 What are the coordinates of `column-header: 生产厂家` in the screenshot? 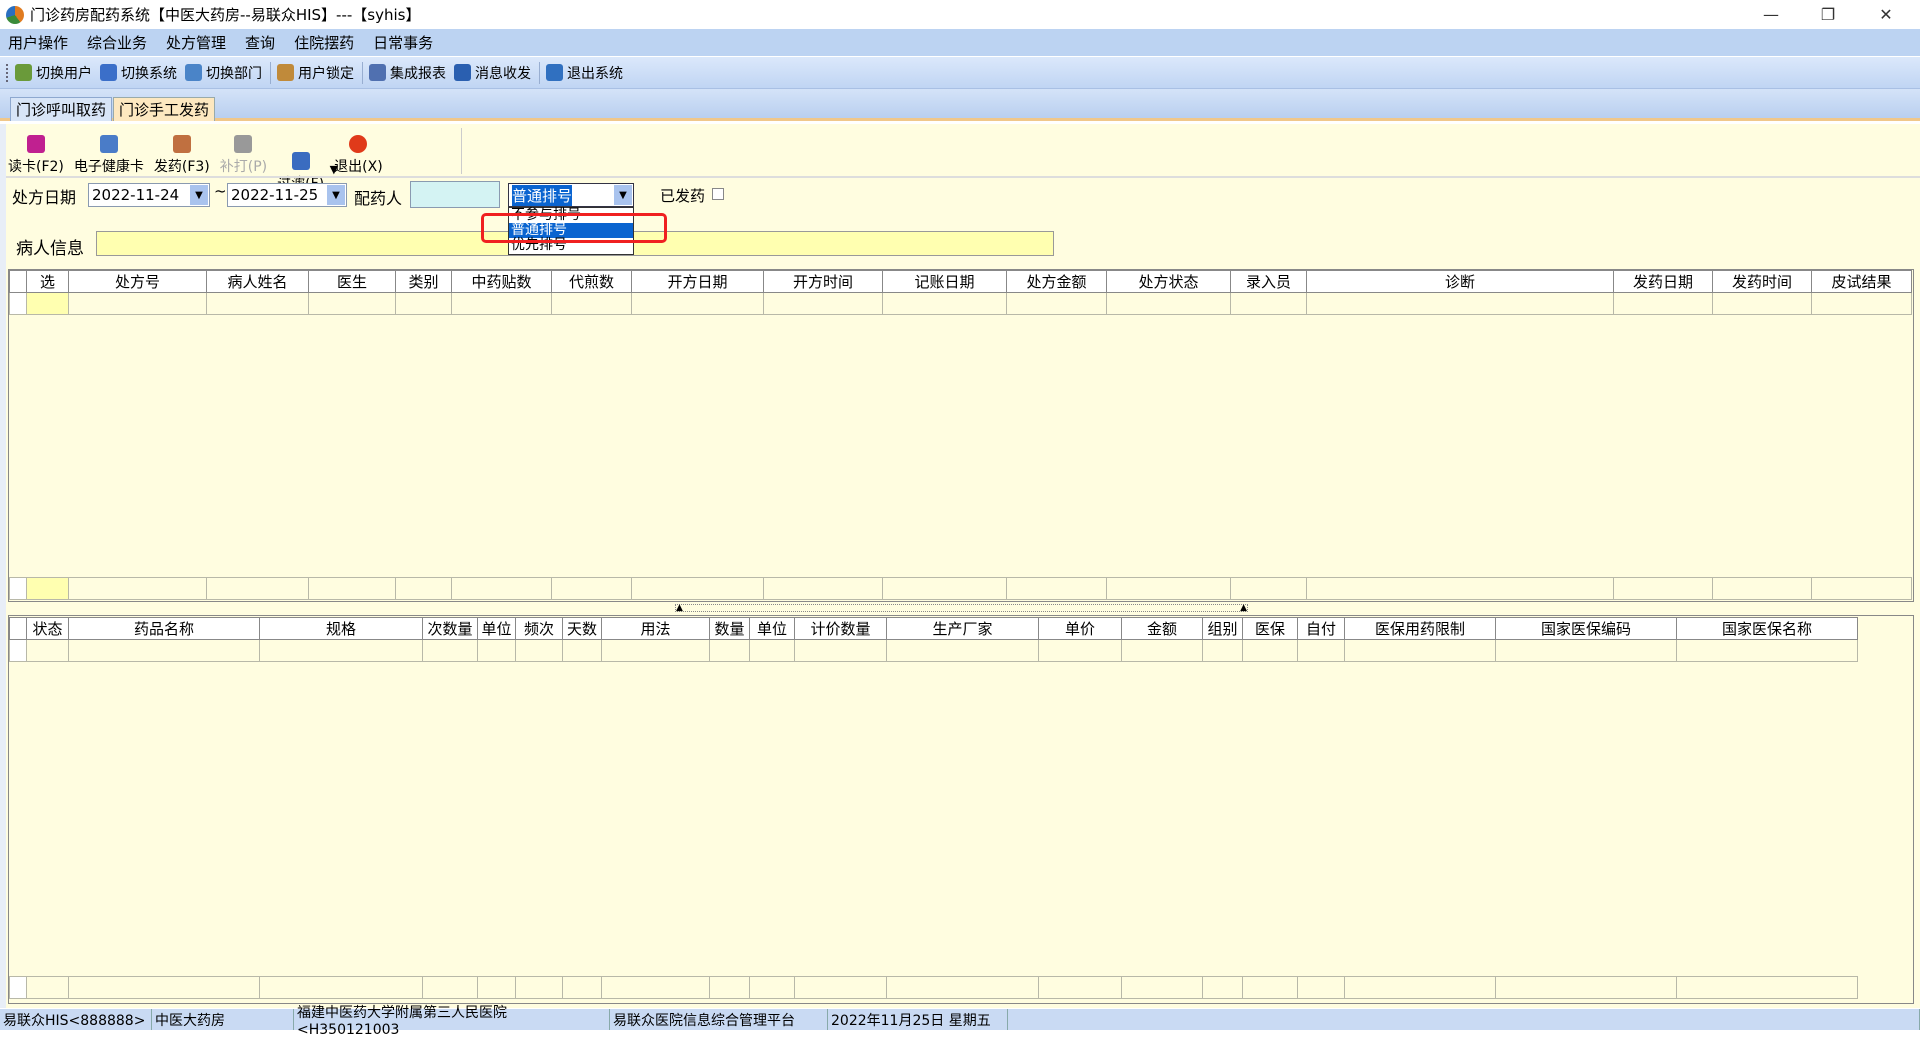 It's located at (962, 628).